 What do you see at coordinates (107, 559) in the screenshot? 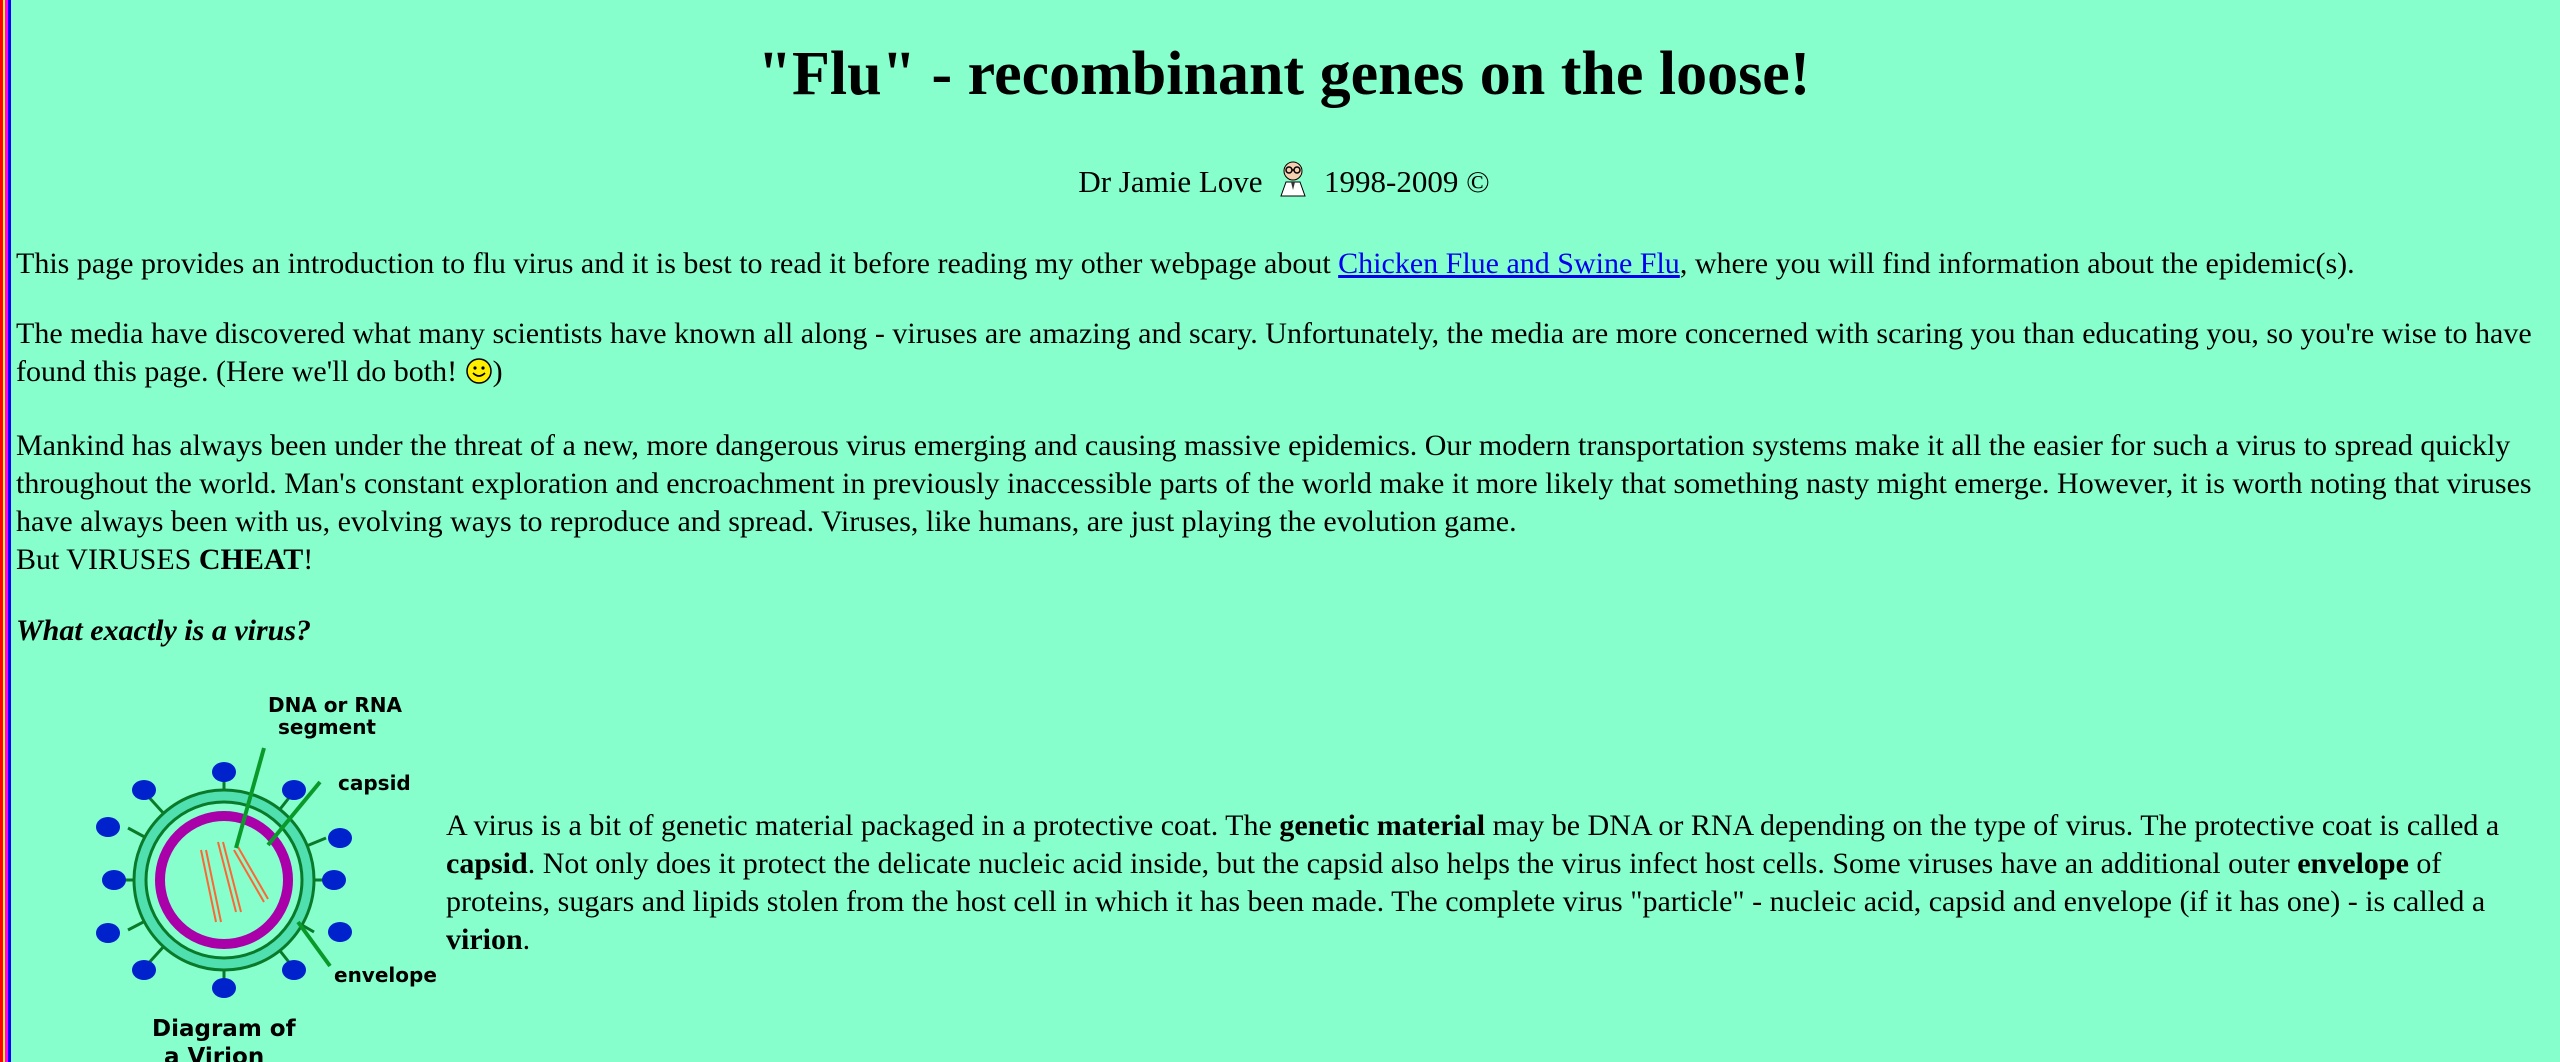
I see `cheat-line-start: But VIRUSES` at bounding box center [107, 559].